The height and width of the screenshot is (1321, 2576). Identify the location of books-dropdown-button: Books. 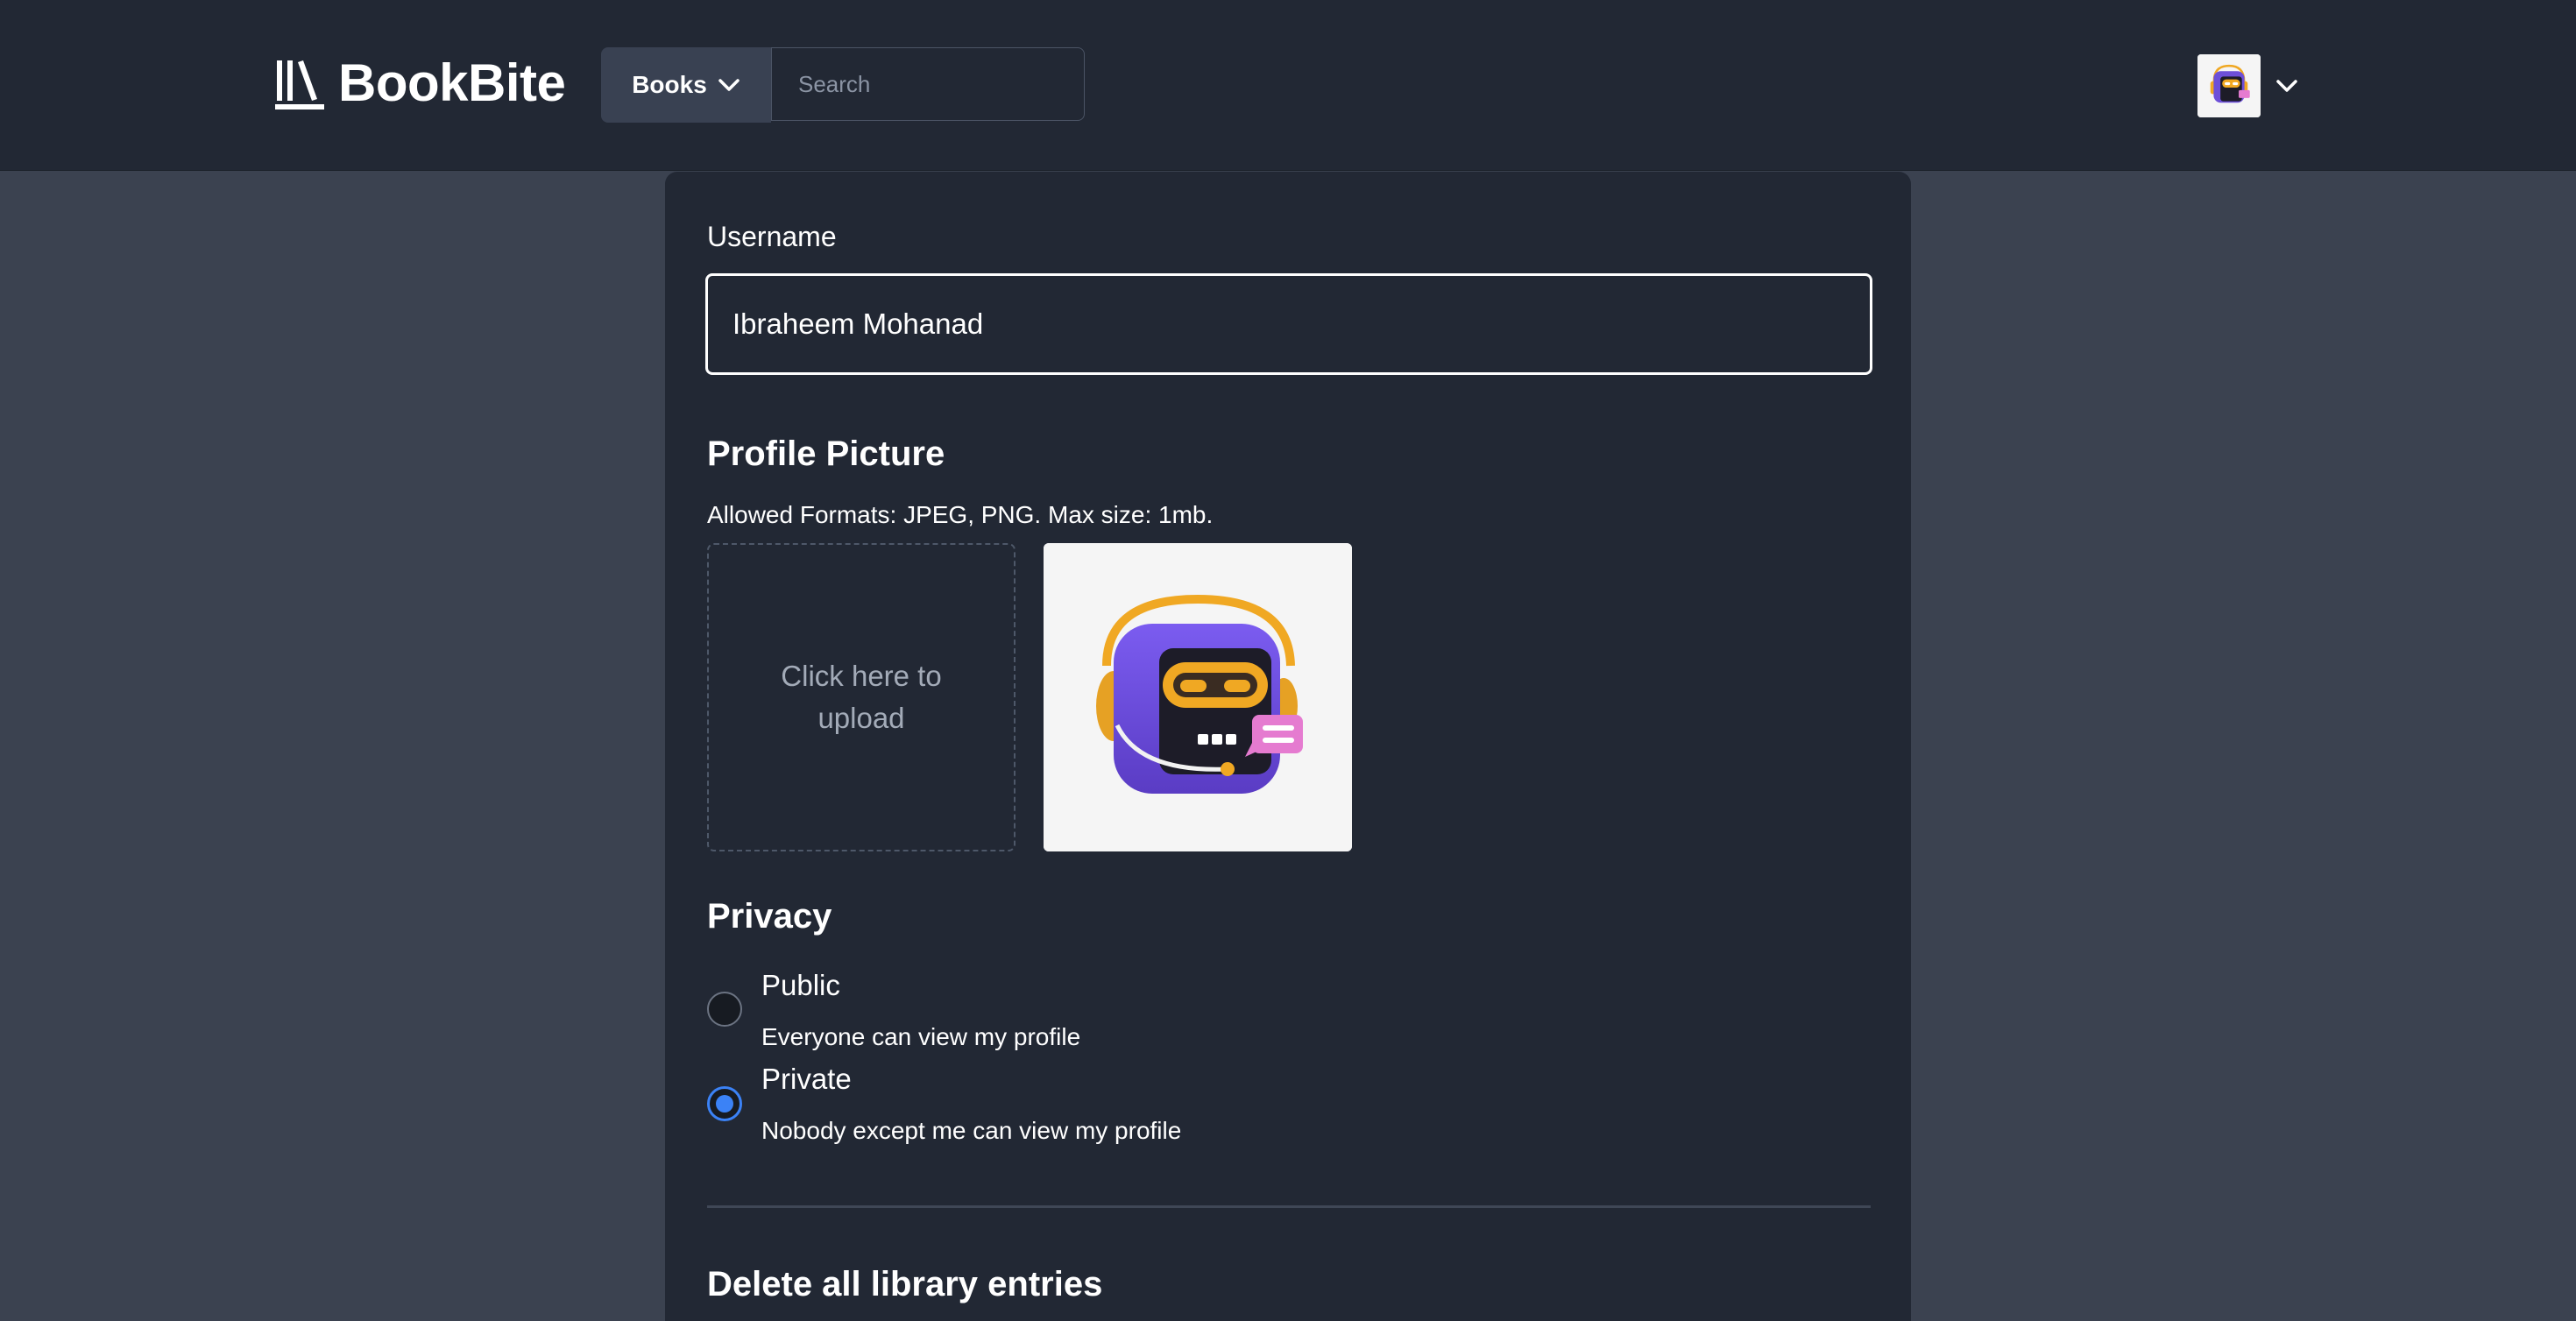
(686, 85).